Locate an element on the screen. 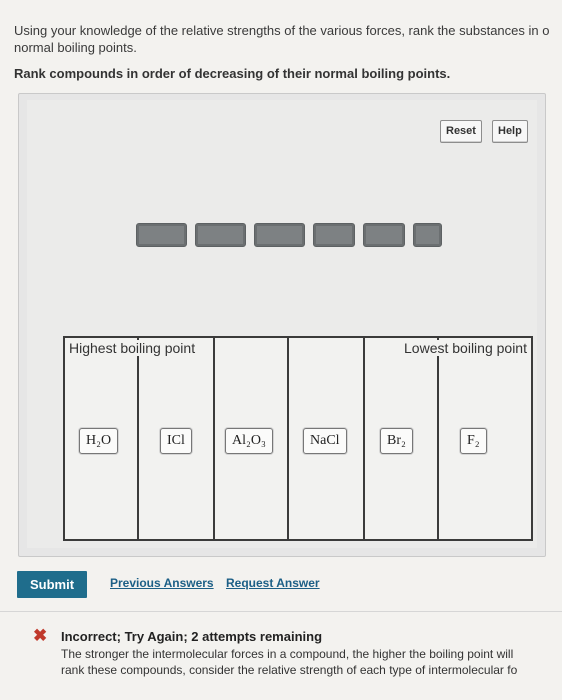  request-answer-link: Request Answer is located at coordinates (273, 583).